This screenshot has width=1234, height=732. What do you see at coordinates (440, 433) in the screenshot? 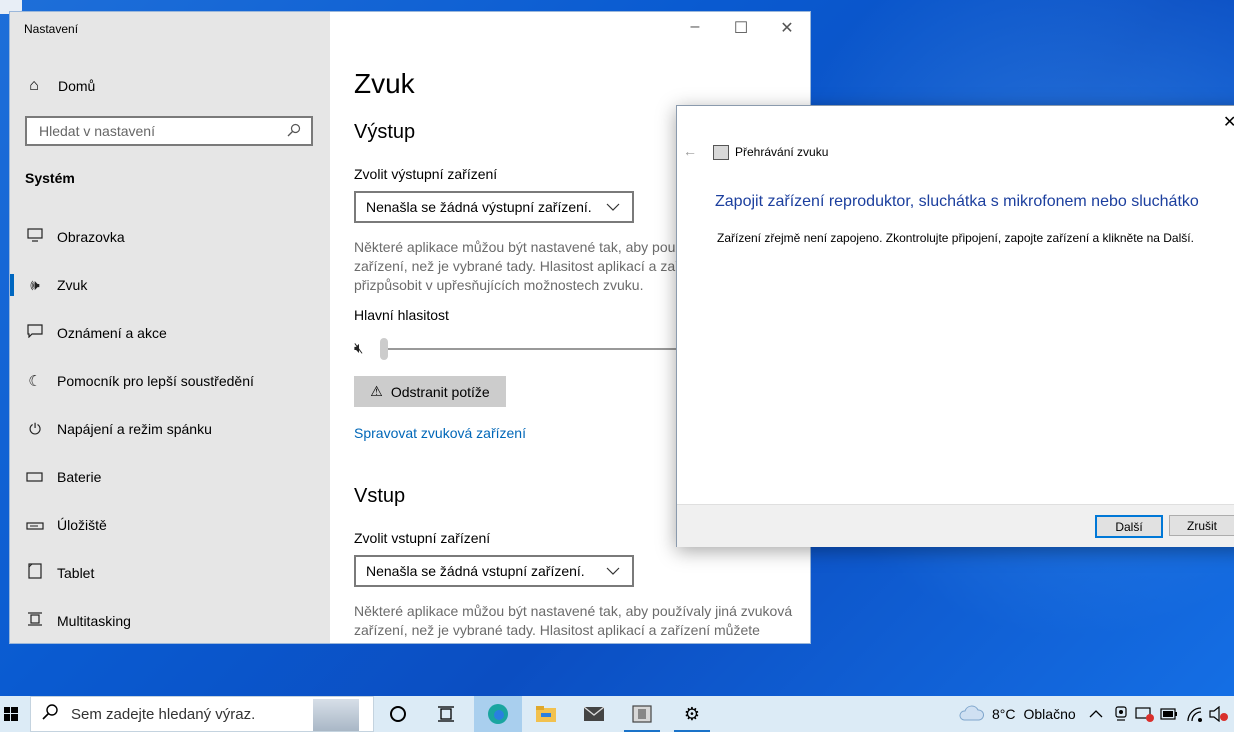
I see `manage-sound-devices-link: Spravovat zvuková zařízení` at bounding box center [440, 433].